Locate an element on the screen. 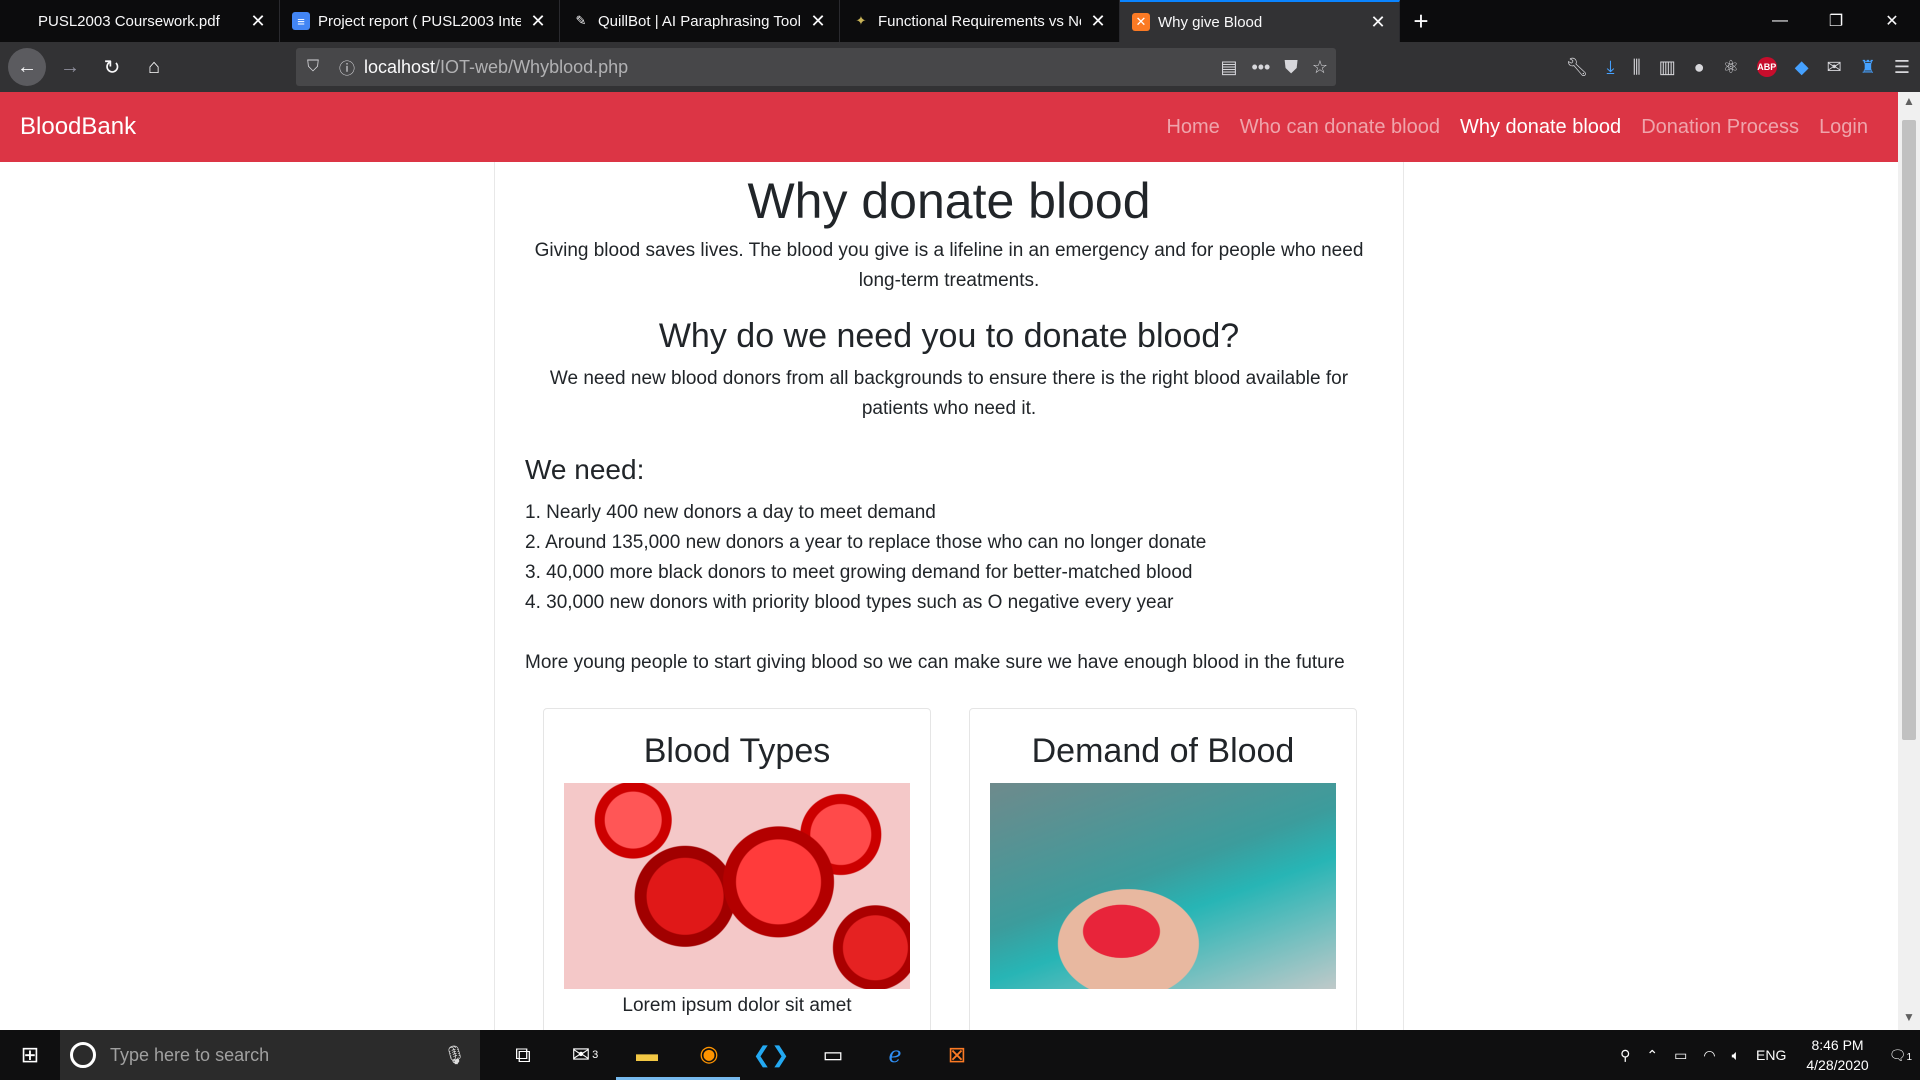  clock-time: 8:46 PM is located at coordinates (1837, 1045).